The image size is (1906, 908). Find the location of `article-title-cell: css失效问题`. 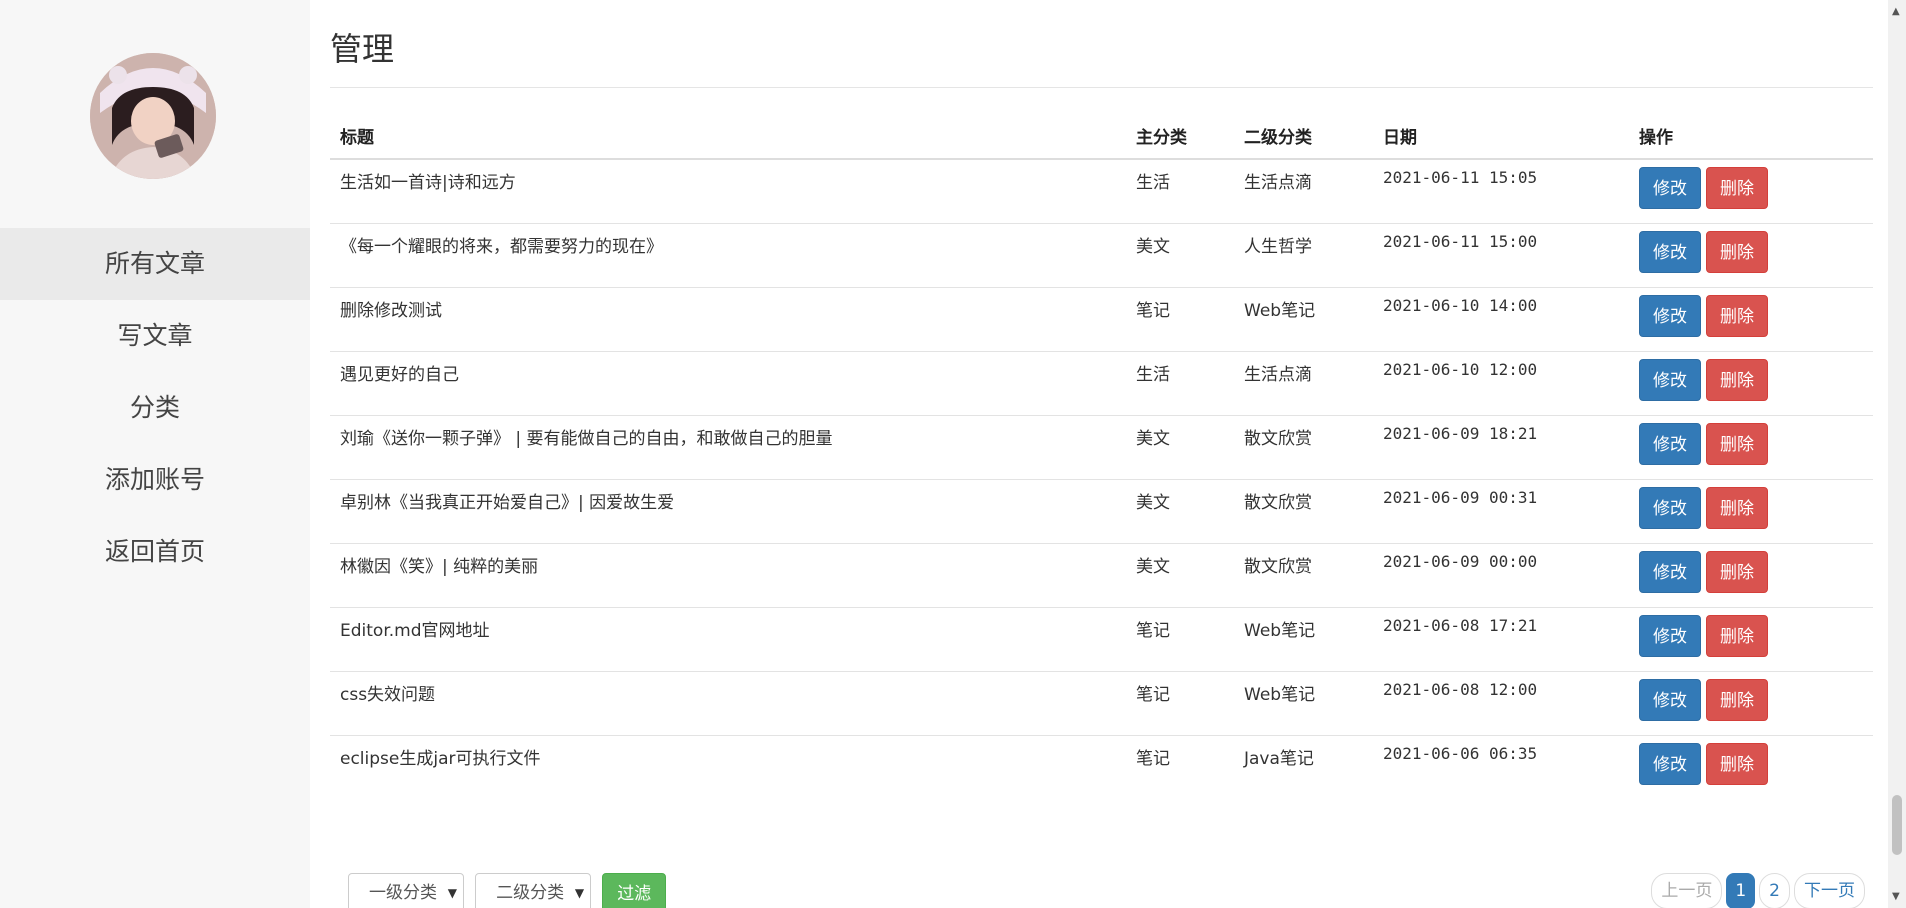

article-title-cell: css失效问题 is located at coordinates (728, 702).